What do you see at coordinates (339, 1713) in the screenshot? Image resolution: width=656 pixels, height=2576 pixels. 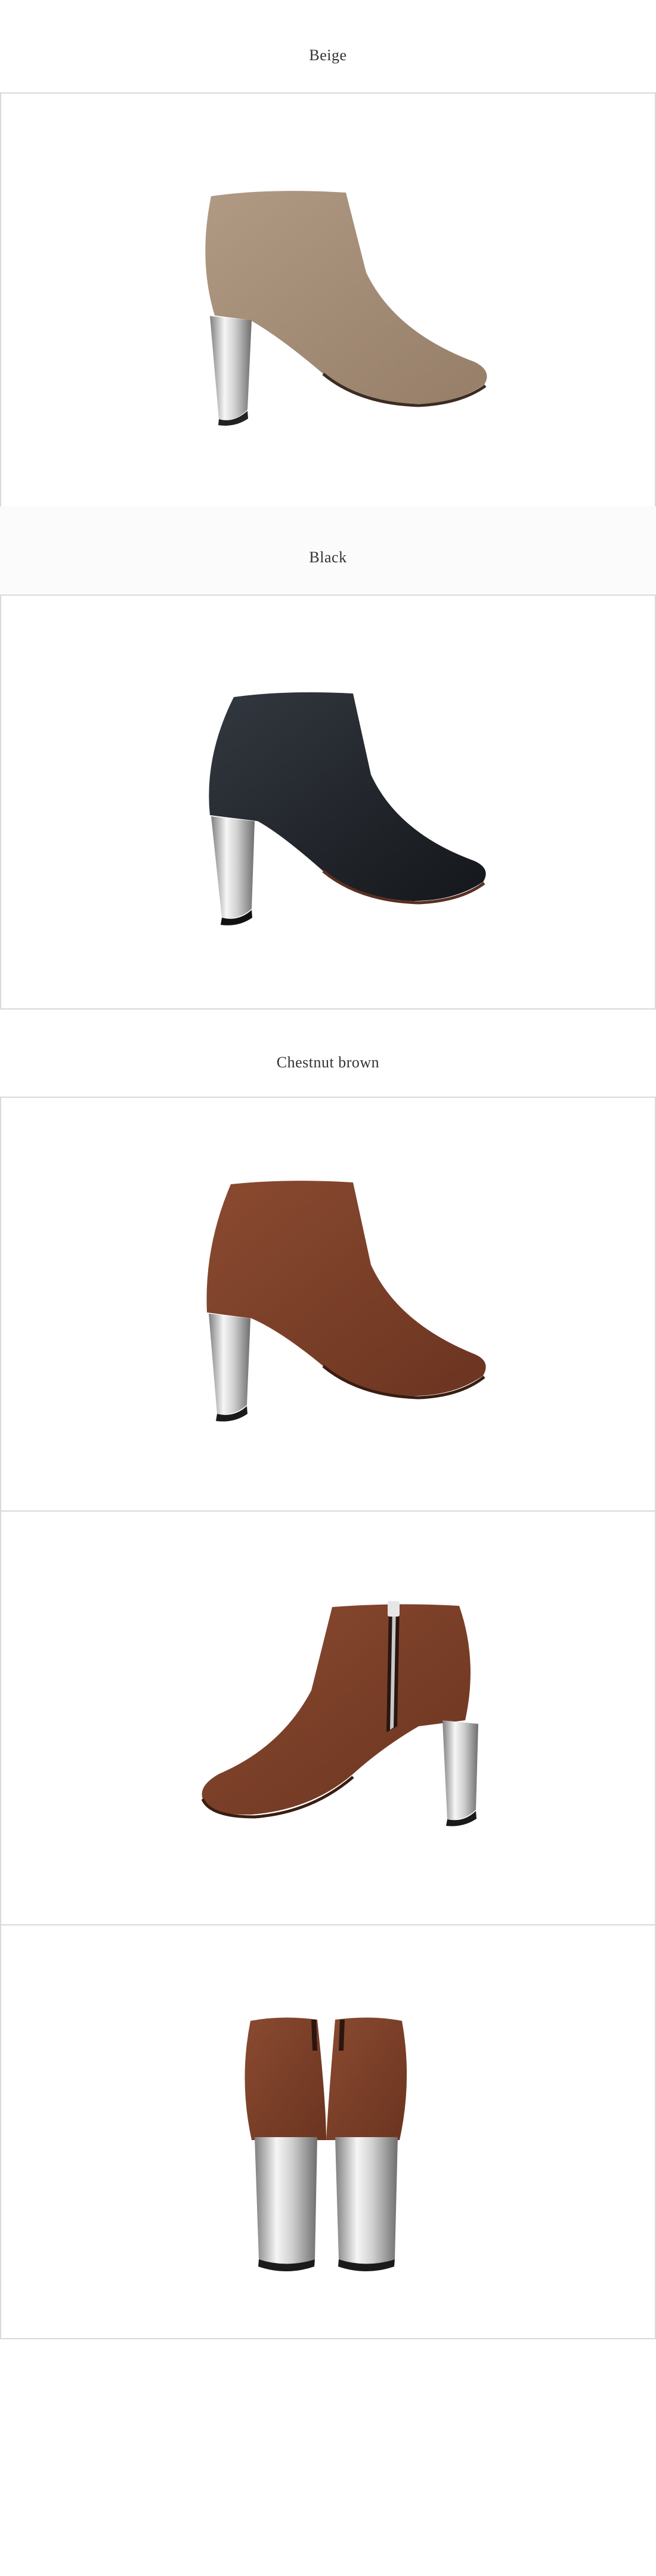 I see `boot-chestnut-inner-illustration` at bounding box center [339, 1713].